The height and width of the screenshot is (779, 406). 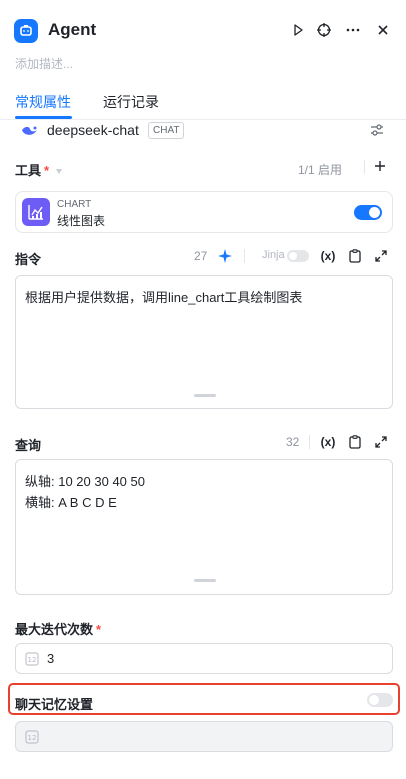 I want to click on agent-icon, so click(x=26, y=31).